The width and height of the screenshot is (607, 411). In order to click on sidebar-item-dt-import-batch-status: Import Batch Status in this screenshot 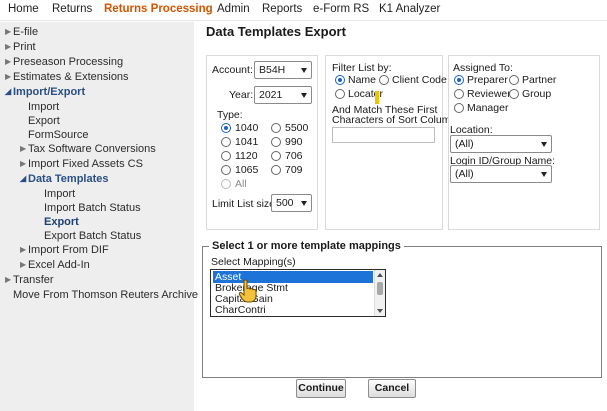, I will do `click(92, 208)`.